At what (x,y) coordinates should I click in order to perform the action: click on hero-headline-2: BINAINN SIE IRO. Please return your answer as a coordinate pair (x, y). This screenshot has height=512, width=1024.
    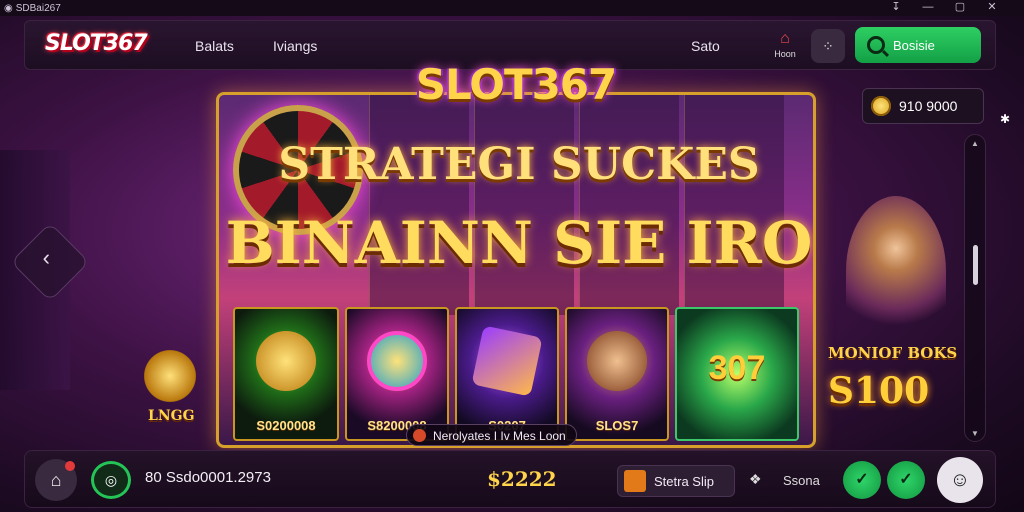
    Looking at the image, I should click on (519, 243).